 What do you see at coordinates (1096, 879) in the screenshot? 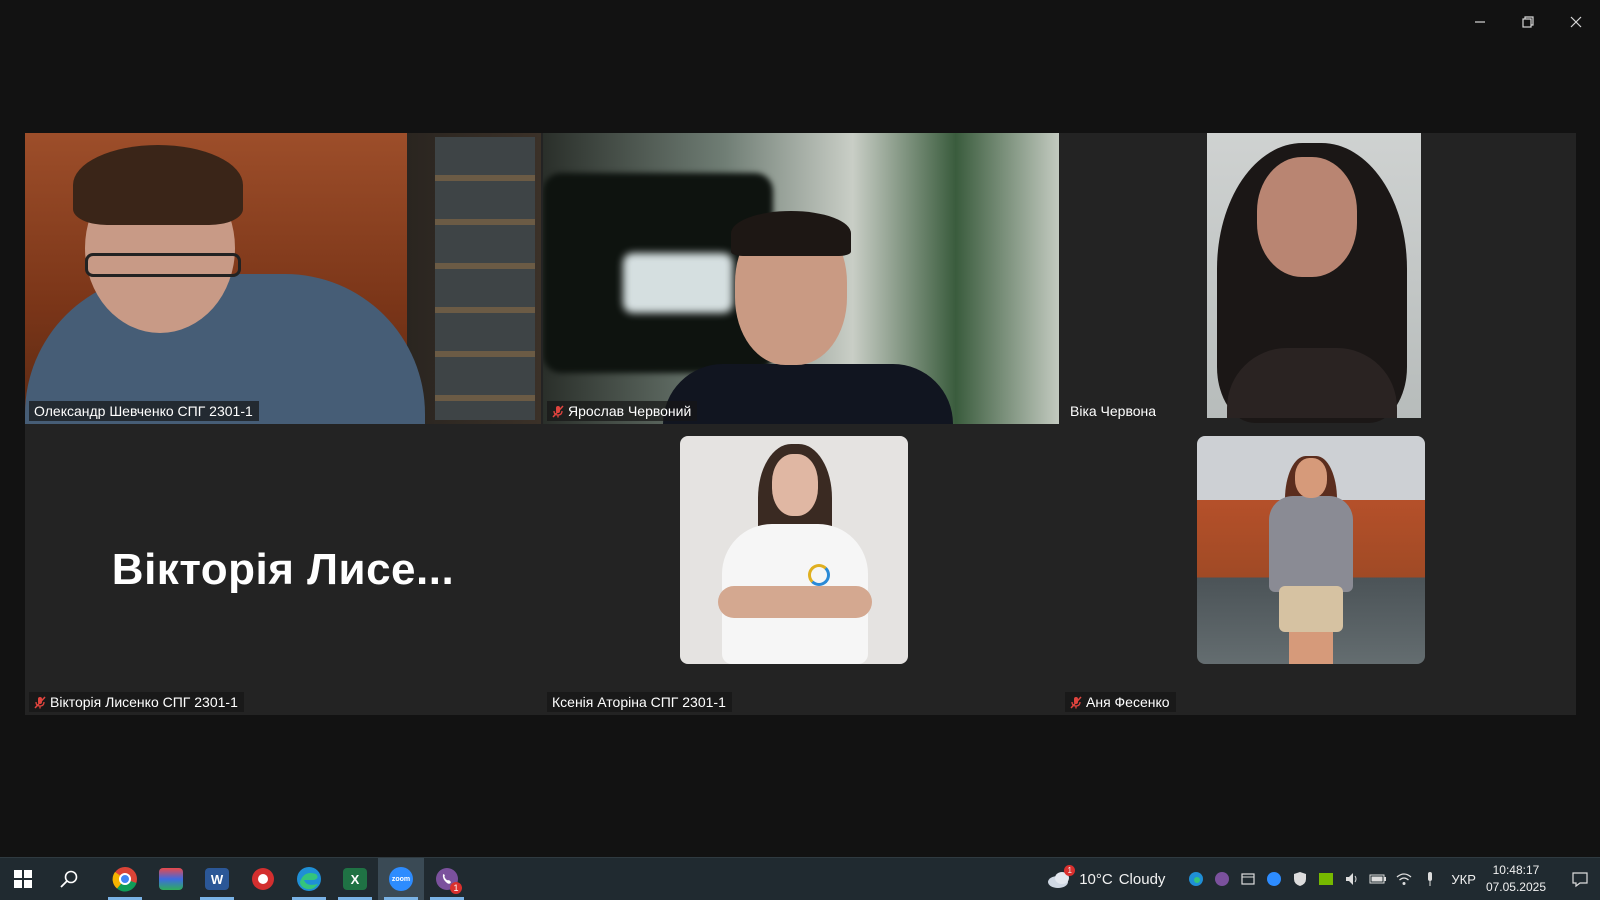
I see `weather-temp: 10°C` at bounding box center [1096, 879].